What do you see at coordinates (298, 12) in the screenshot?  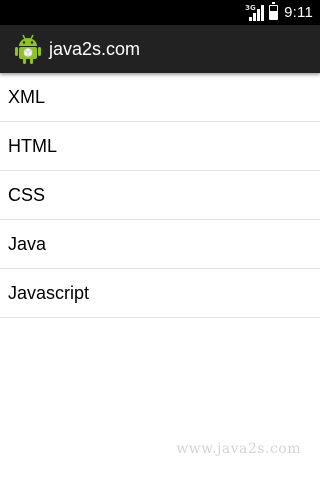 I see `status-clock: 9:11` at bounding box center [298, 12].